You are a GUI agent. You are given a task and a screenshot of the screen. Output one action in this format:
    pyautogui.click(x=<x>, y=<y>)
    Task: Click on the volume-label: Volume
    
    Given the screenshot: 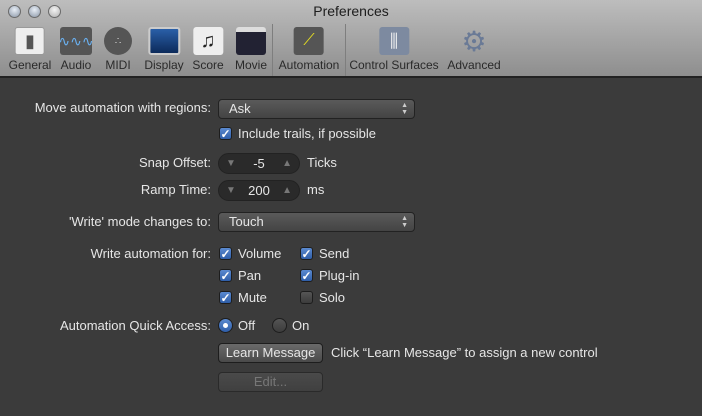 What is the action you would take?
    pyautogui.click(x=260, y=253)
    